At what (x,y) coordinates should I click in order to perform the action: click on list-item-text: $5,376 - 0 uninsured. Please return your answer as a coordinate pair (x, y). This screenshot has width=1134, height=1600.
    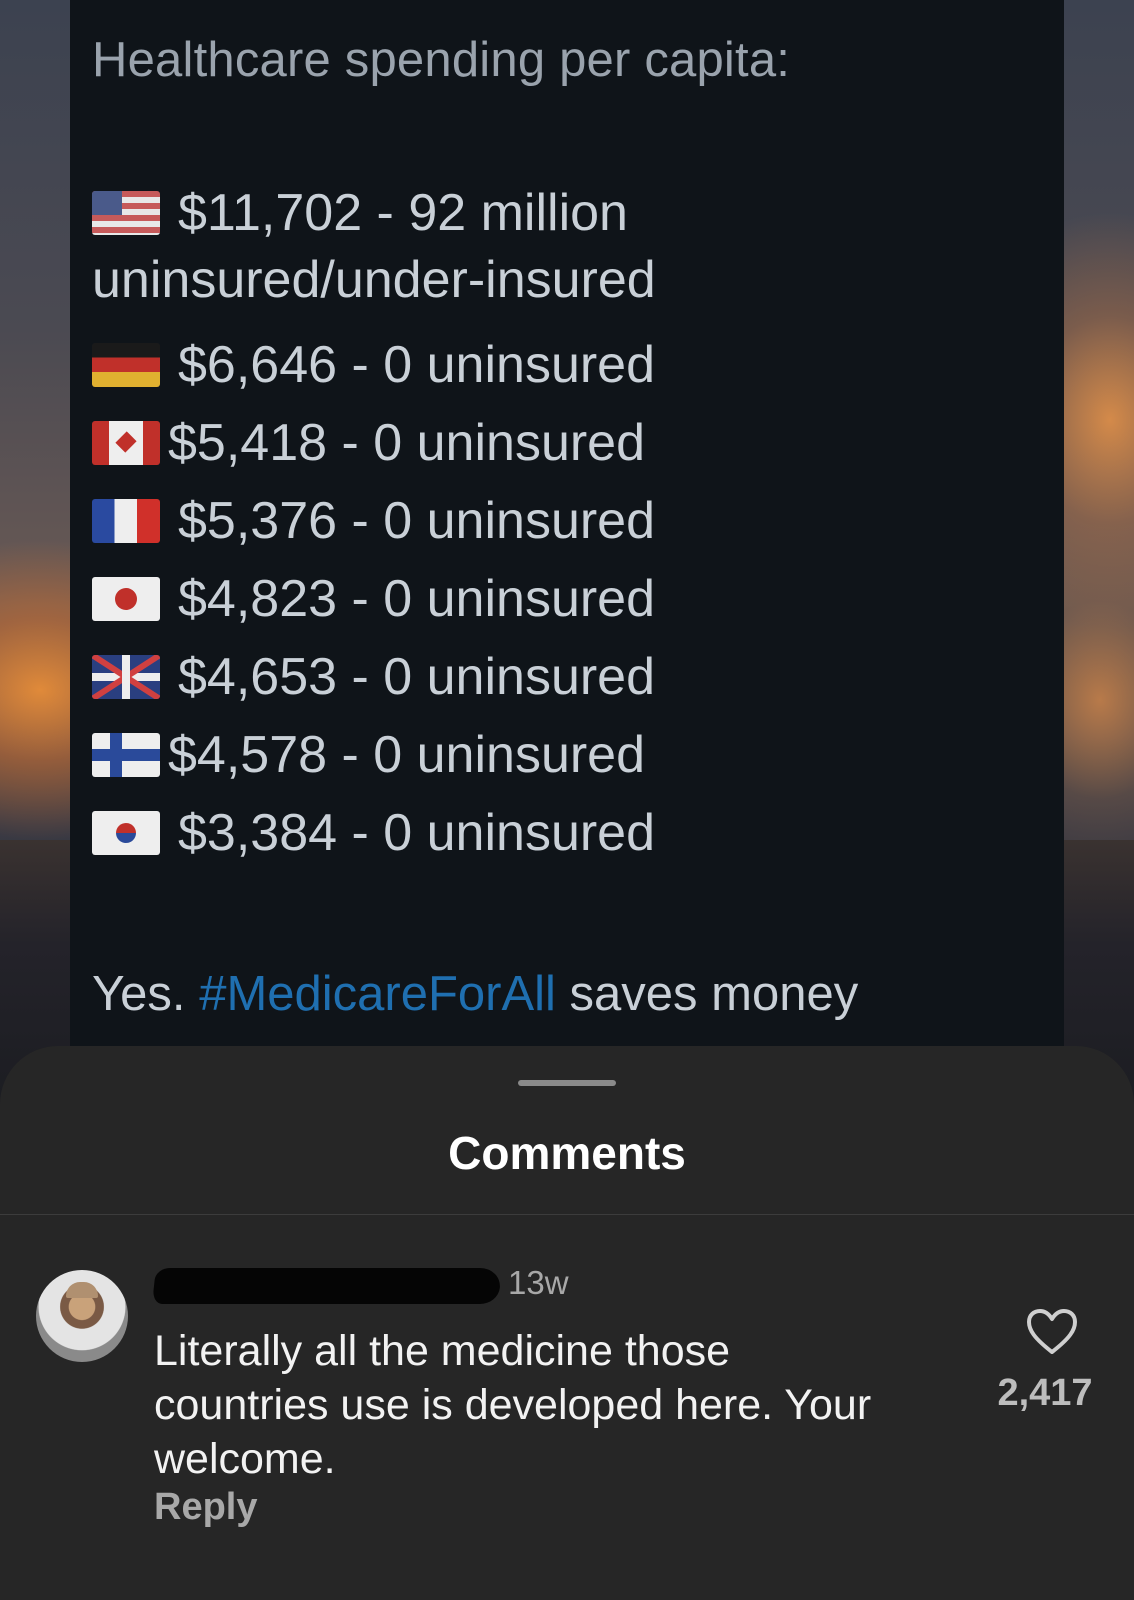
    Looking at the image, I should click on (417, 521).